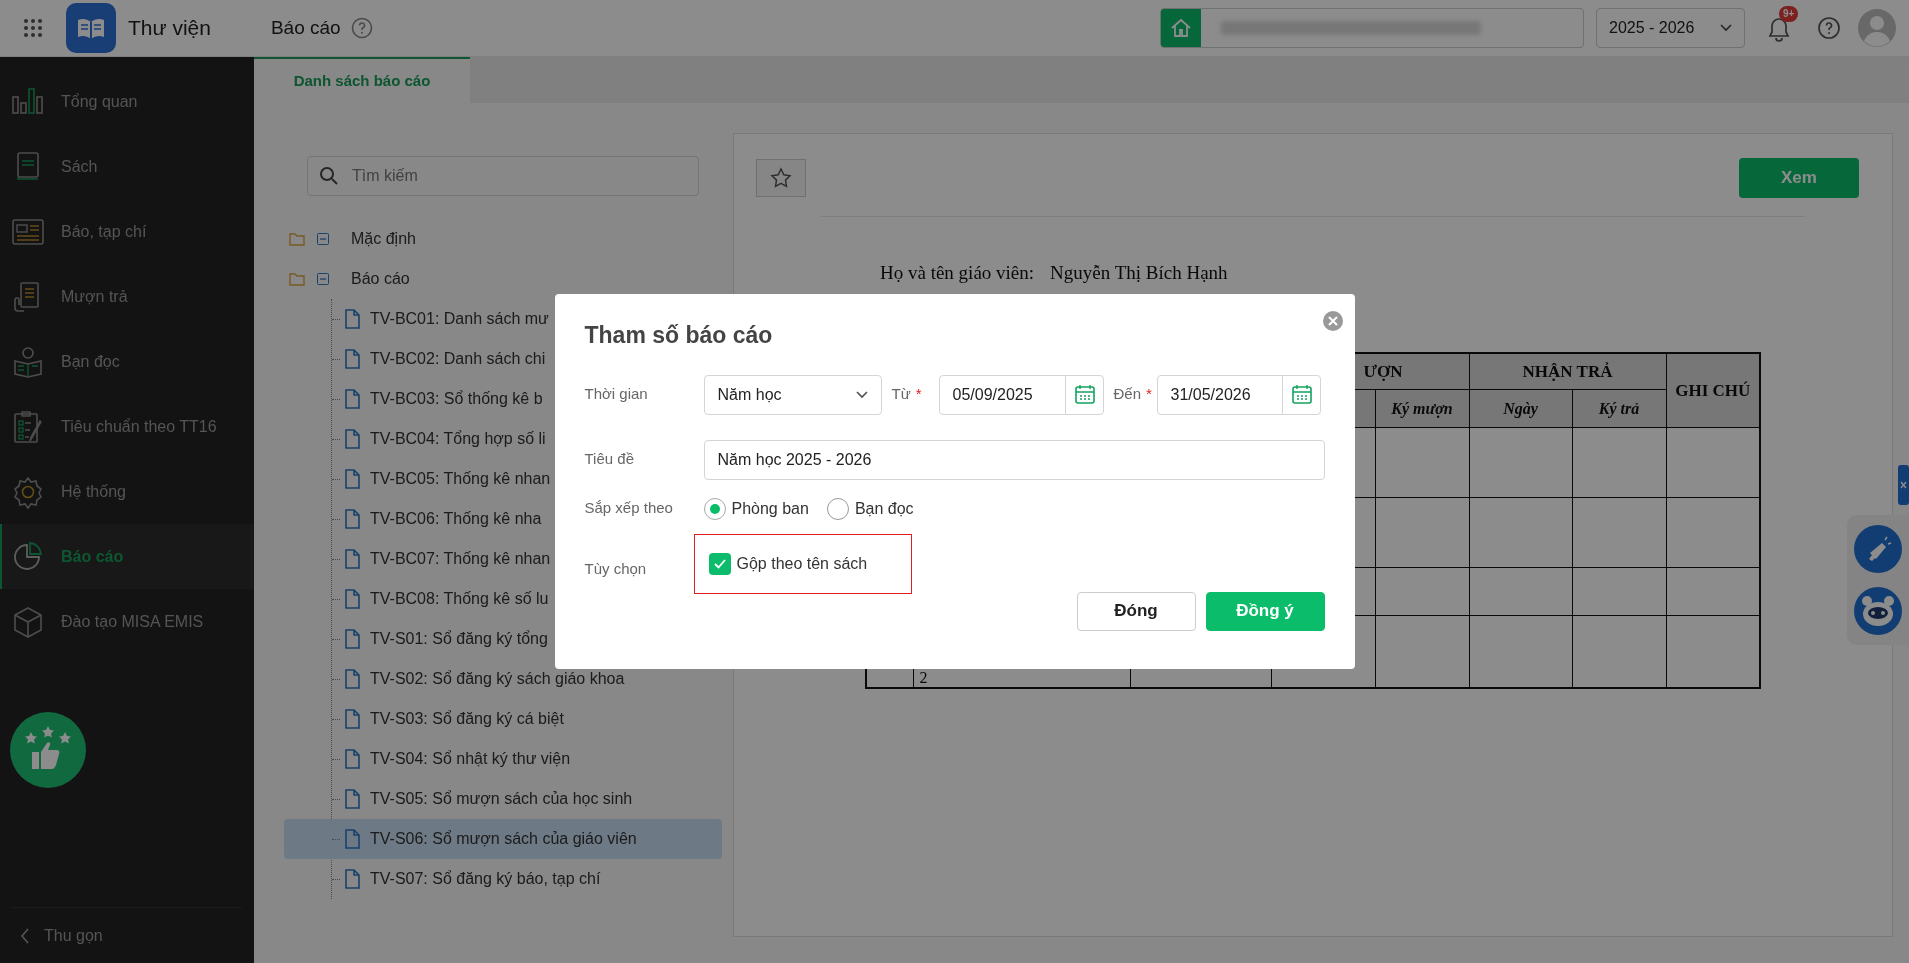  What do you see at coordinates (1372, 28) in the screenshot?
I see `school-select` at bounding box center [1372, 28].